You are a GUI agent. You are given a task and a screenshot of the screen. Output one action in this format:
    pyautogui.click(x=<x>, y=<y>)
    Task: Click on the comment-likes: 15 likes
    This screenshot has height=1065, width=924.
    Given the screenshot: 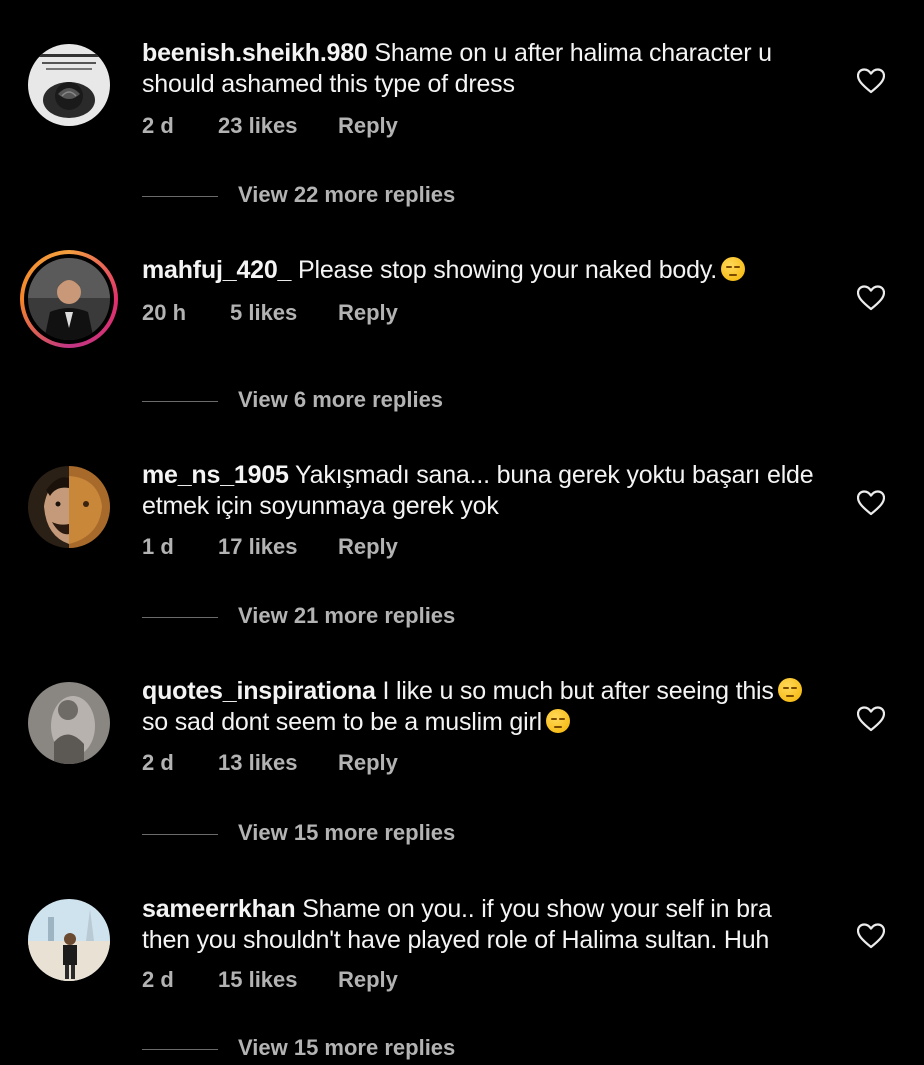 What is the action you would take?
    pyautogui.click(x=258, y=980)
    